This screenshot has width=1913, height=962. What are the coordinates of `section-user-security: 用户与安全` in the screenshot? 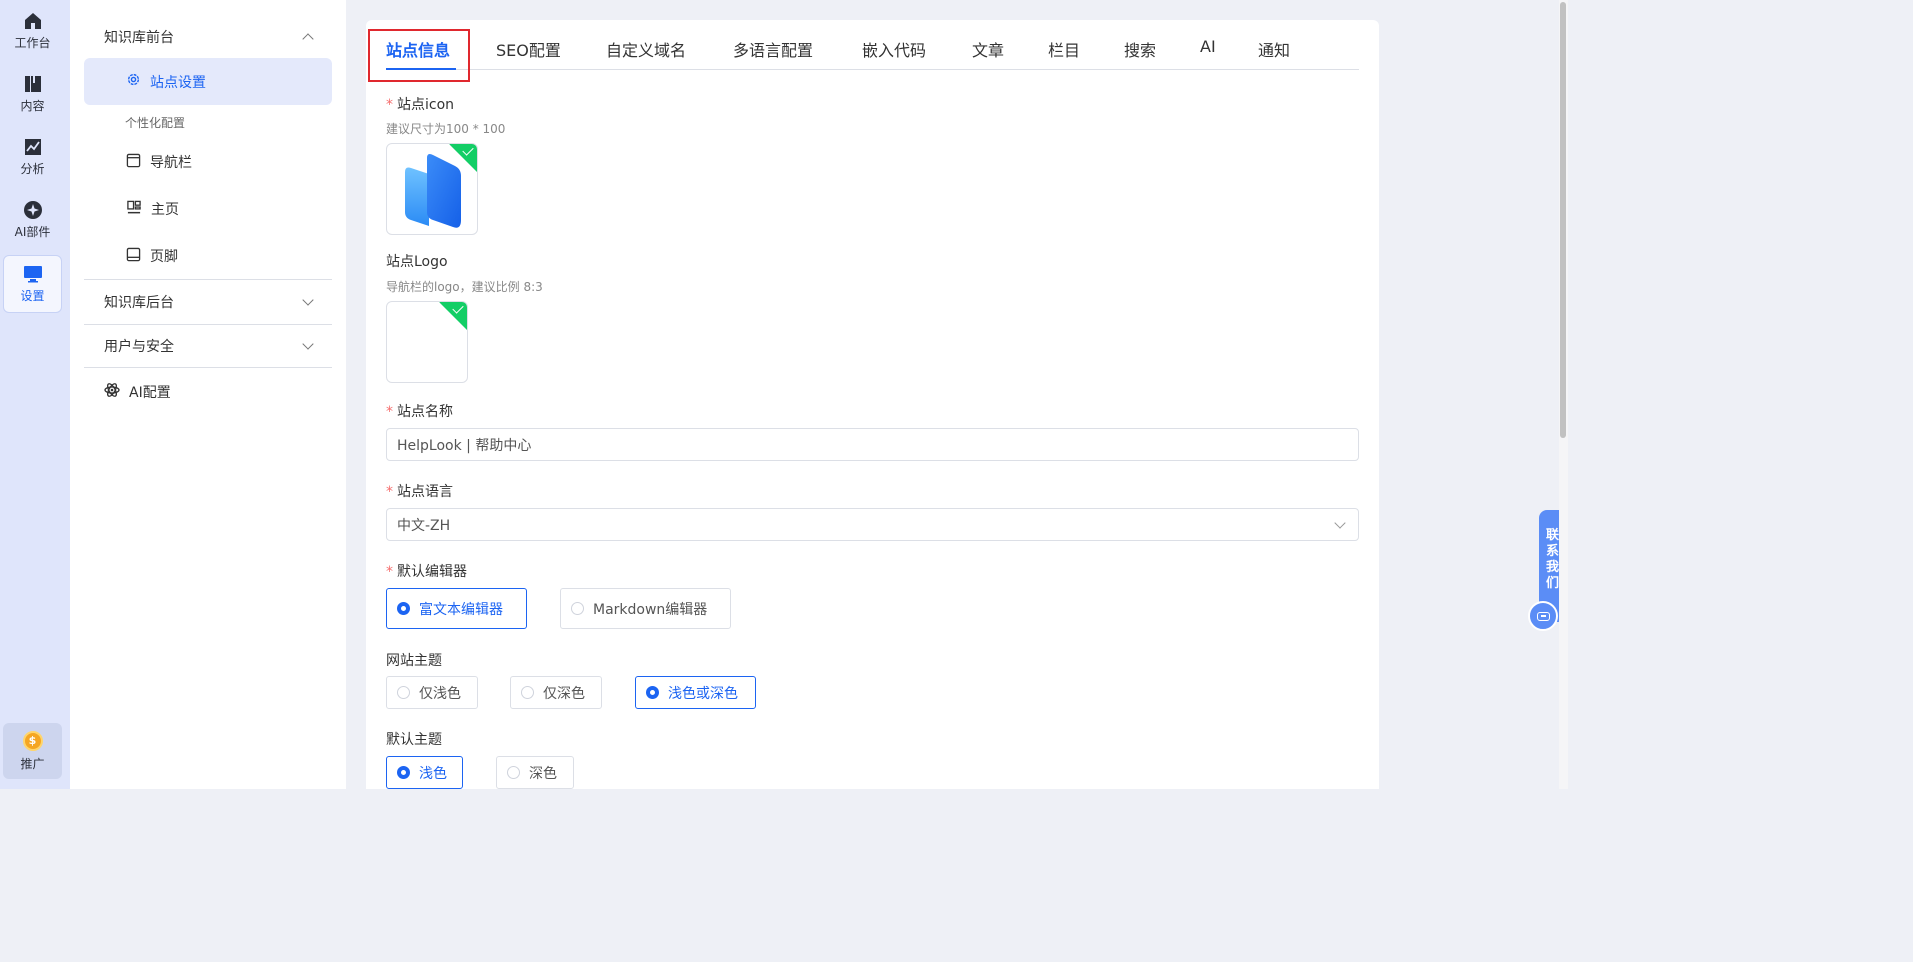 It's located at (208, 346).